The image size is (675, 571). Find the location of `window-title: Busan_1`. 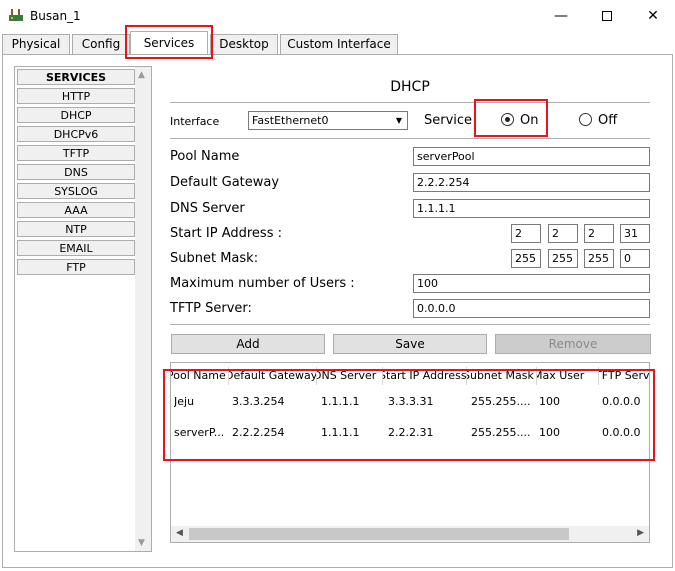

window-title: Busan_1 is located at coordinates (55, 16).